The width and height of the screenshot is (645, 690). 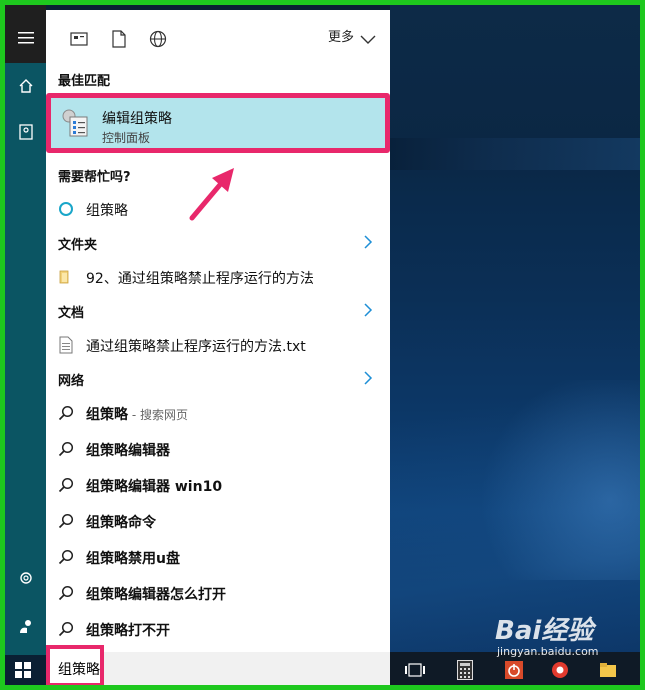 I want to click on baidu-watermark-logo: Bai经验, so click(x=544, y=631).